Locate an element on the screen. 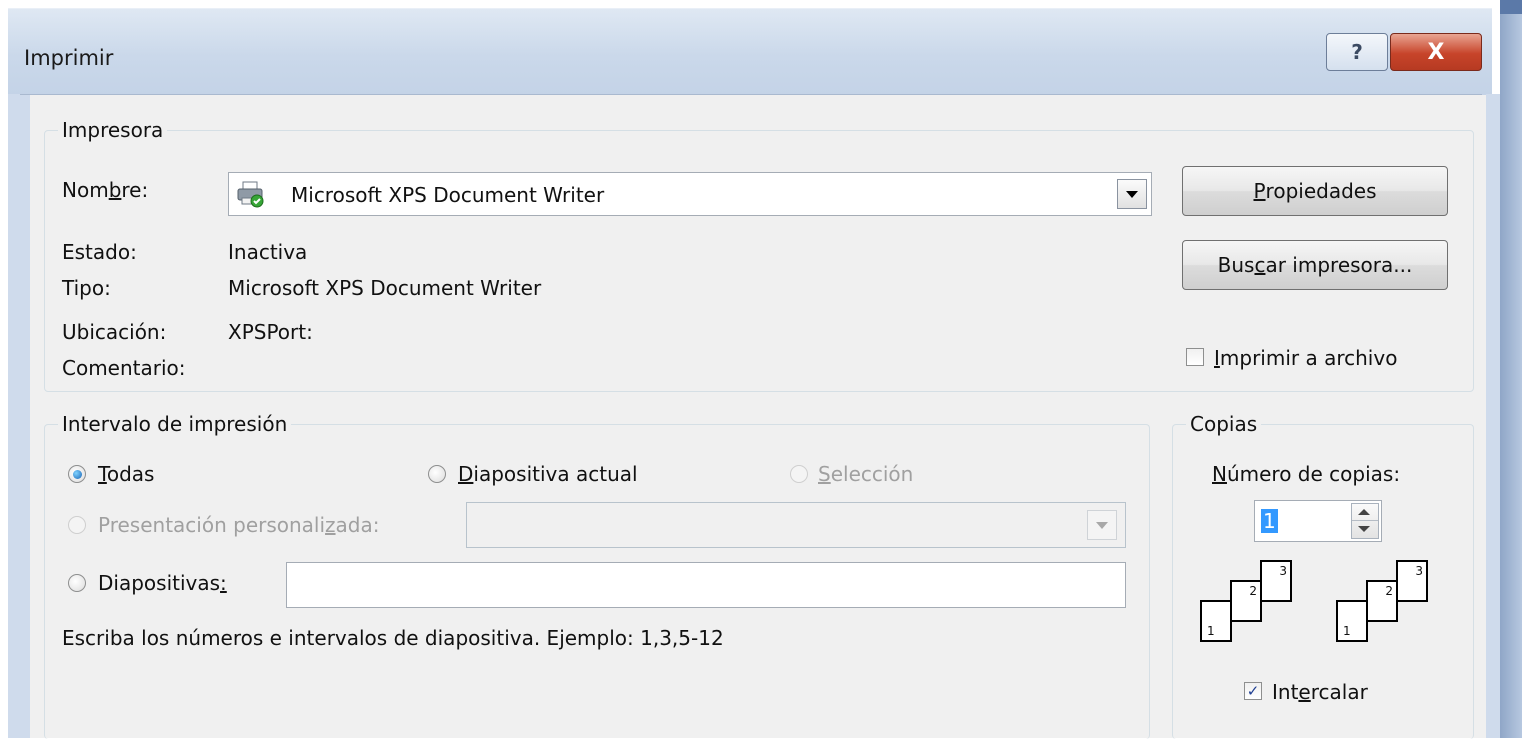 Image resolution: width=1522 pixels, height=739 pixels. collate-label: Intercalar is located at coordinates (1320, 692).